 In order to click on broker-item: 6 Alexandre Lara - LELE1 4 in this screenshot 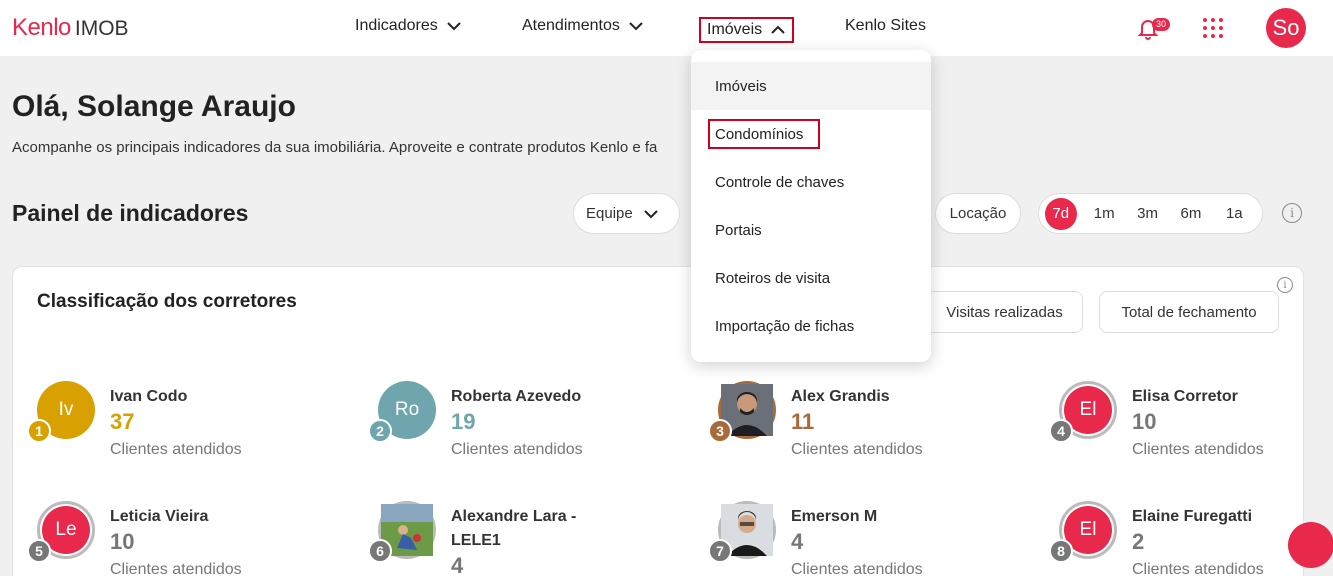, I will do `click(533, 538)`.